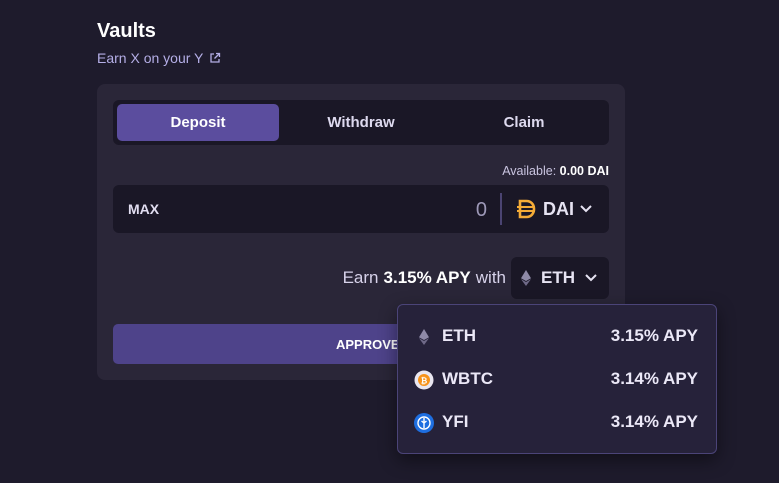 The height and width of the screenshot is (483, 779). I want to click on token-select-label: DAI, so click(558, 208).